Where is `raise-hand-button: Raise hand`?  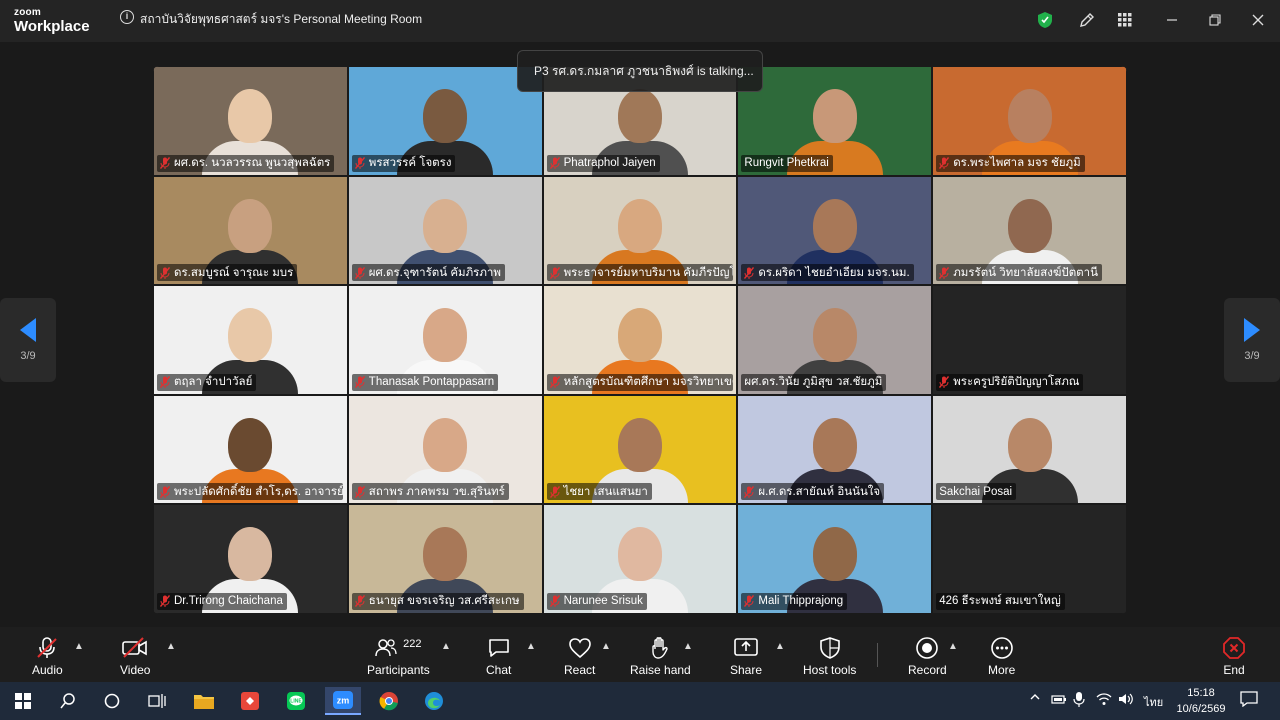 raise-hand-button: Raise hand is located at coordinates (660, 656).